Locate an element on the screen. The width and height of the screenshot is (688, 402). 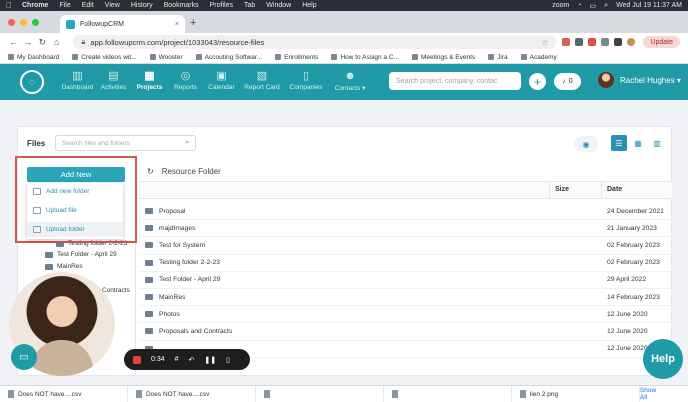
file-icon is located at coordinates (394, 394).